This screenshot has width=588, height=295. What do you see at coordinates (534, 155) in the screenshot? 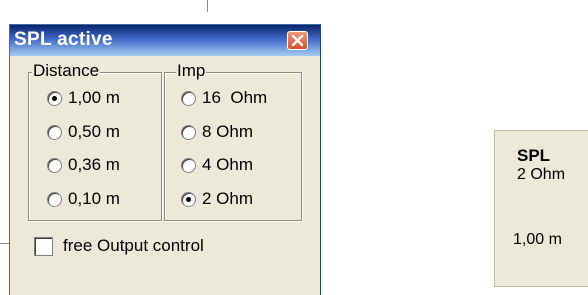
I see `spl-panel-title: SPL` at bounding box center [534, 155].